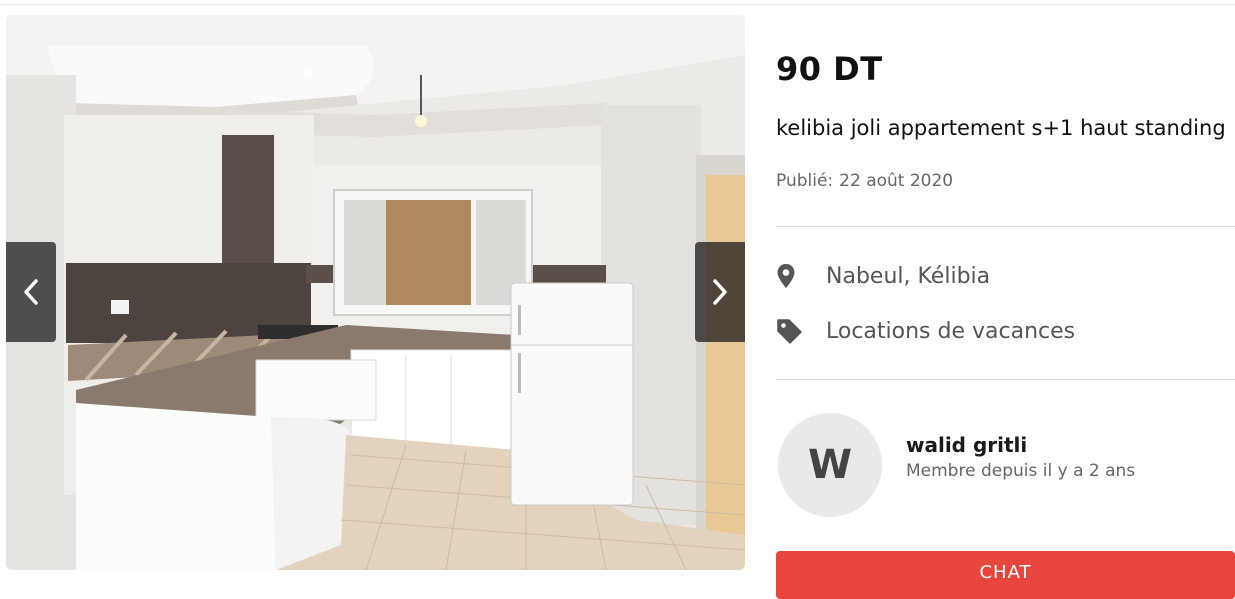 This screenshot has height=599, width=1235. I want to click on category-row: Locations de vacances, so click(925, 331).